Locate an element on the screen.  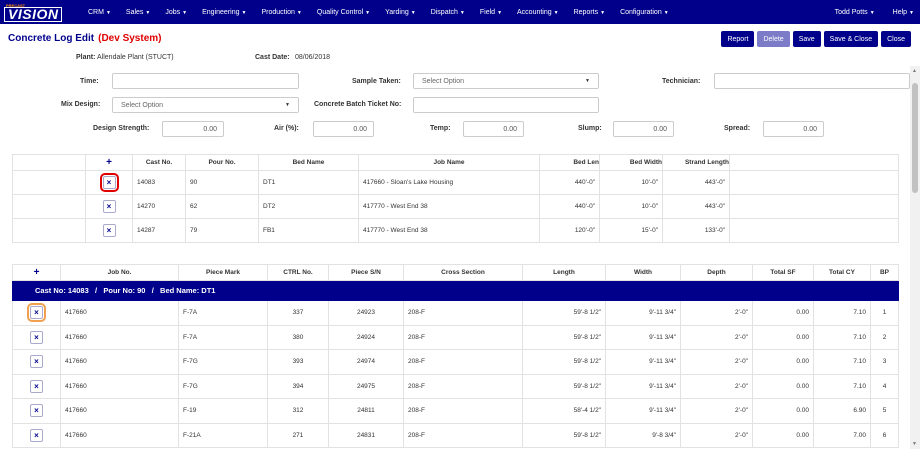
batch-ticket-label: Concrete Batch Ticket No: is located at coordinates (358, 104).